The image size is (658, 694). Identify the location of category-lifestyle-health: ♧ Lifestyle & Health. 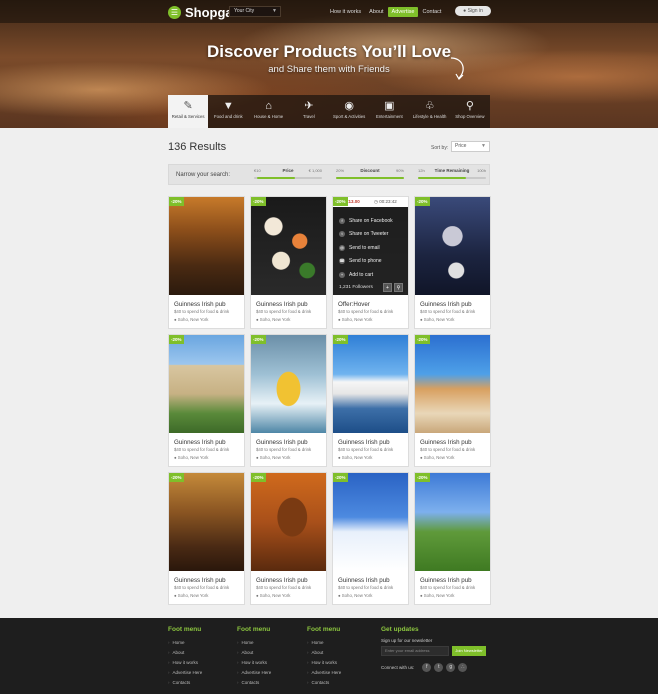
(430, 111).